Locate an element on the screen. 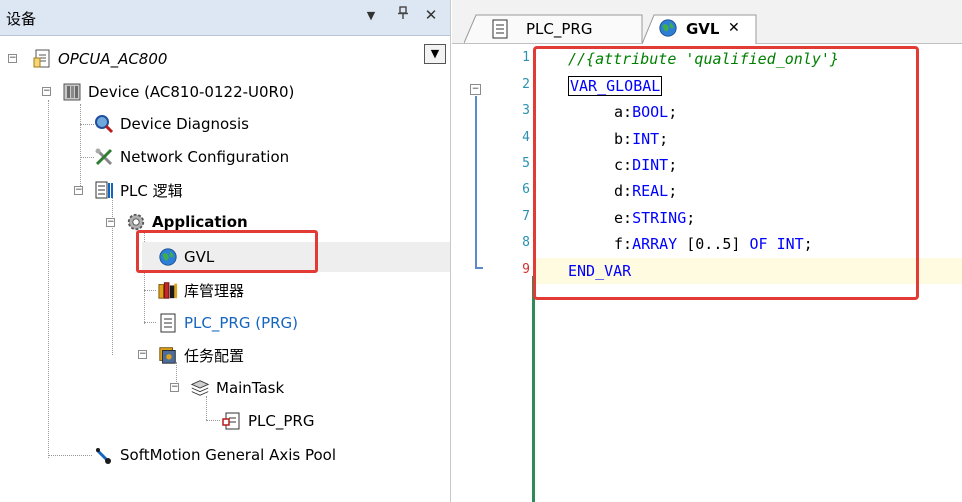 This screenshot has width=962, height=502. line-number: 9 is located at coordinates (526, 269).